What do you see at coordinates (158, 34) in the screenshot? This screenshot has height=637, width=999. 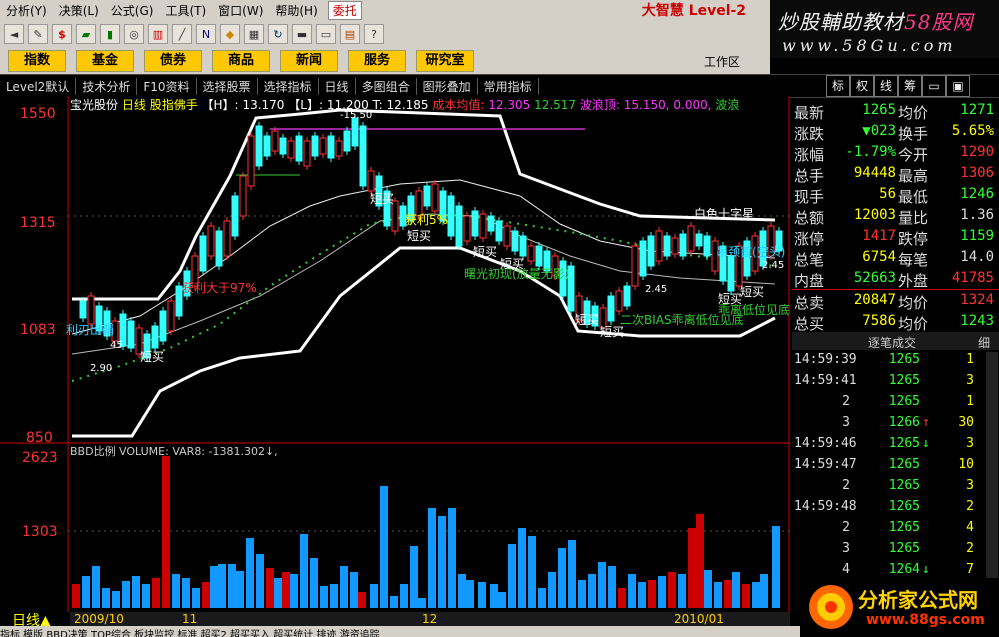 I see `kline-icon: ▥` at bounding box center [158, 34].